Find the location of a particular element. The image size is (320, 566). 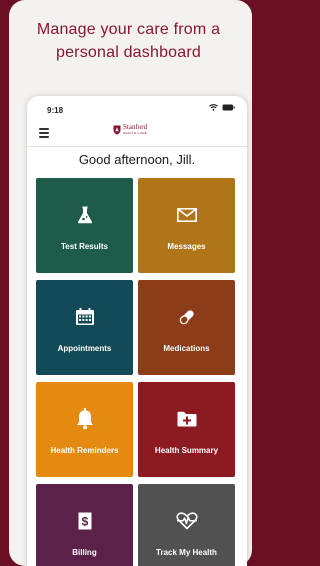

tile-appointments: Appointments is located at coordinates (84, 327).